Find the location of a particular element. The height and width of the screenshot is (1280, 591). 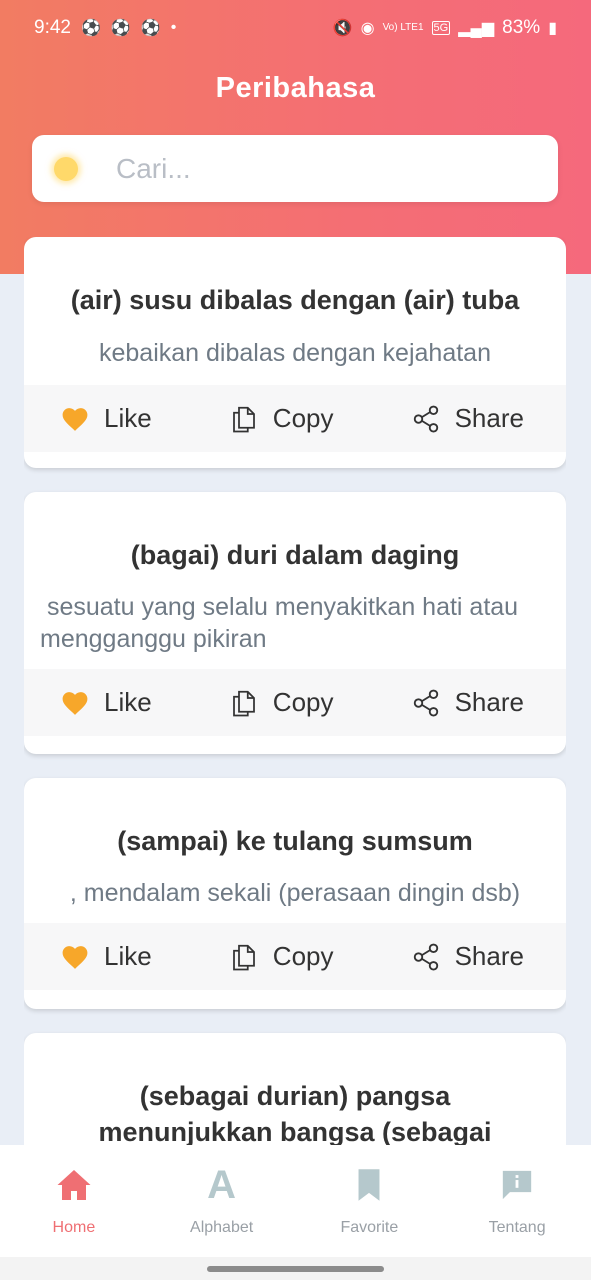

battery-percent: 83% is located at coordinates (521, 27).